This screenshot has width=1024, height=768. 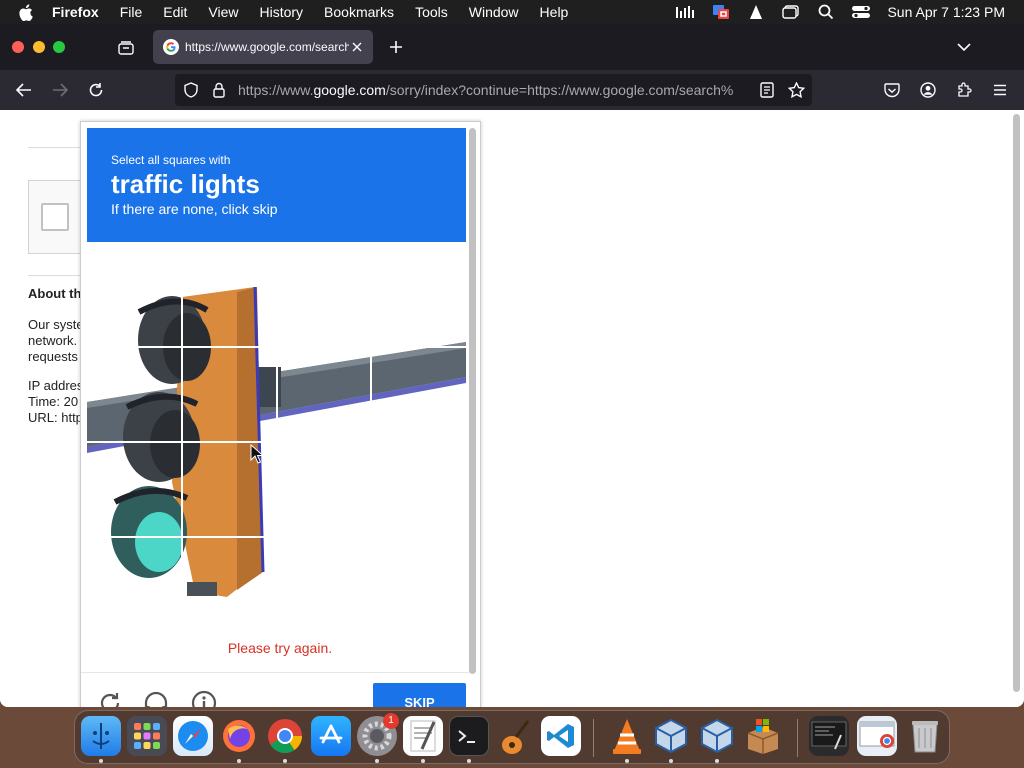 I want to click on apple-icon, so click(x=28, y=12).